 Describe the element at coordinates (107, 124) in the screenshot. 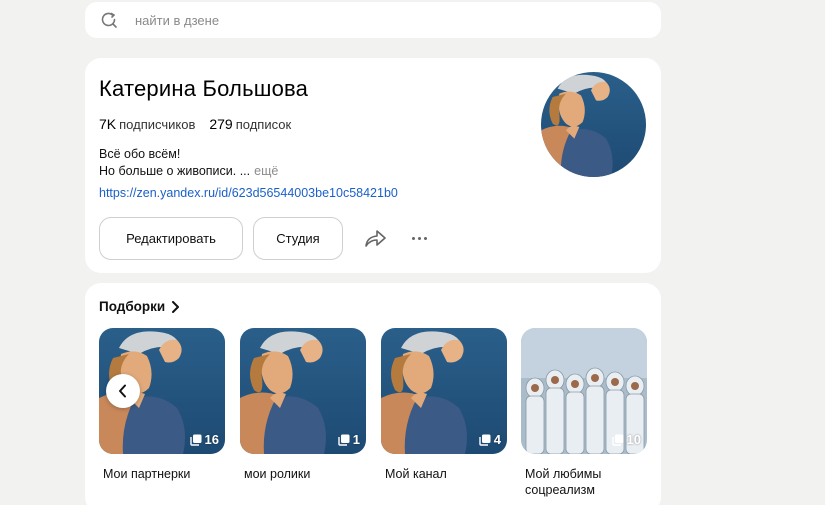

I see `subscribers-count: 7K` at that location.